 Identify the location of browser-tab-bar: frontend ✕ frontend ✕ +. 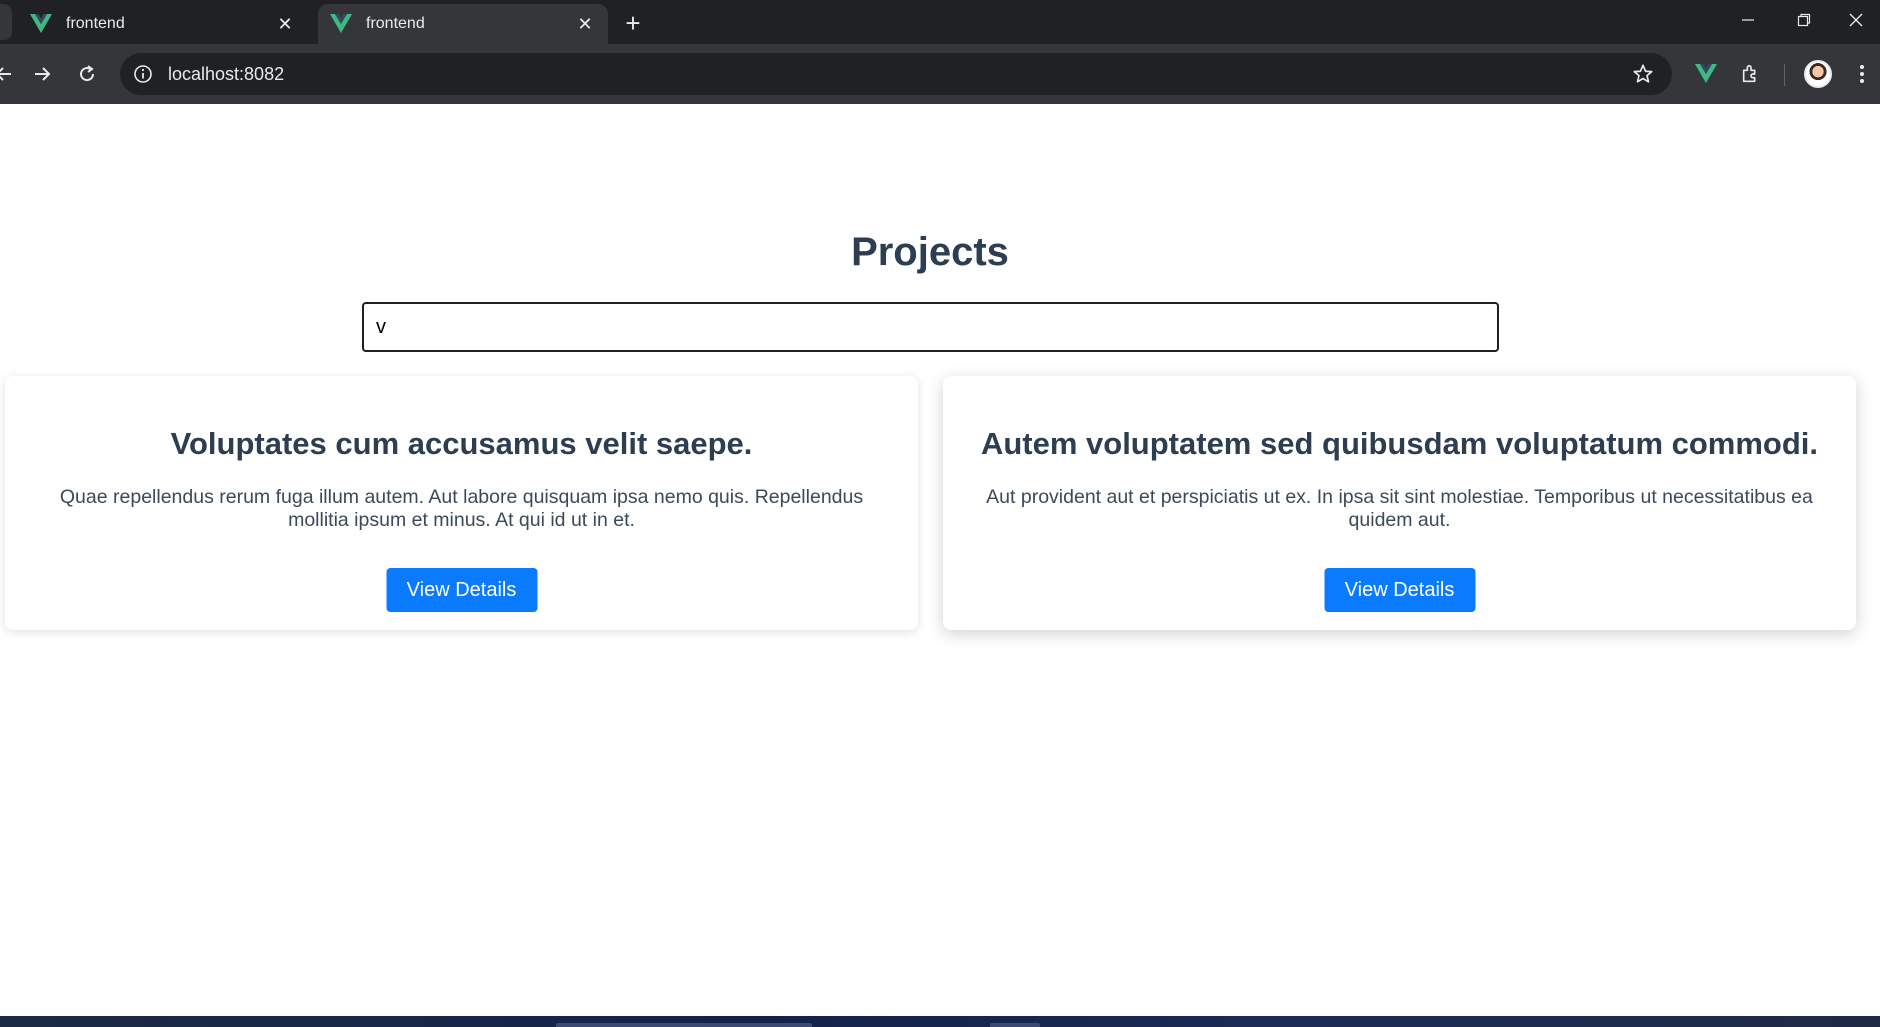
(940, 22).